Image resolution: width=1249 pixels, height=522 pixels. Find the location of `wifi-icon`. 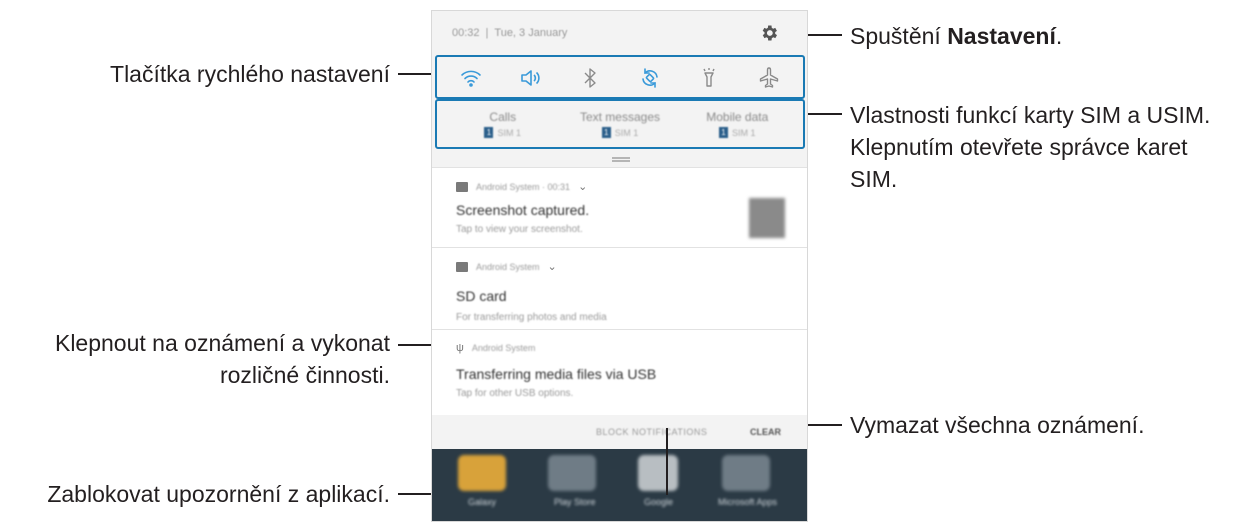

wifi-icon is located at coordinates (471, 78).